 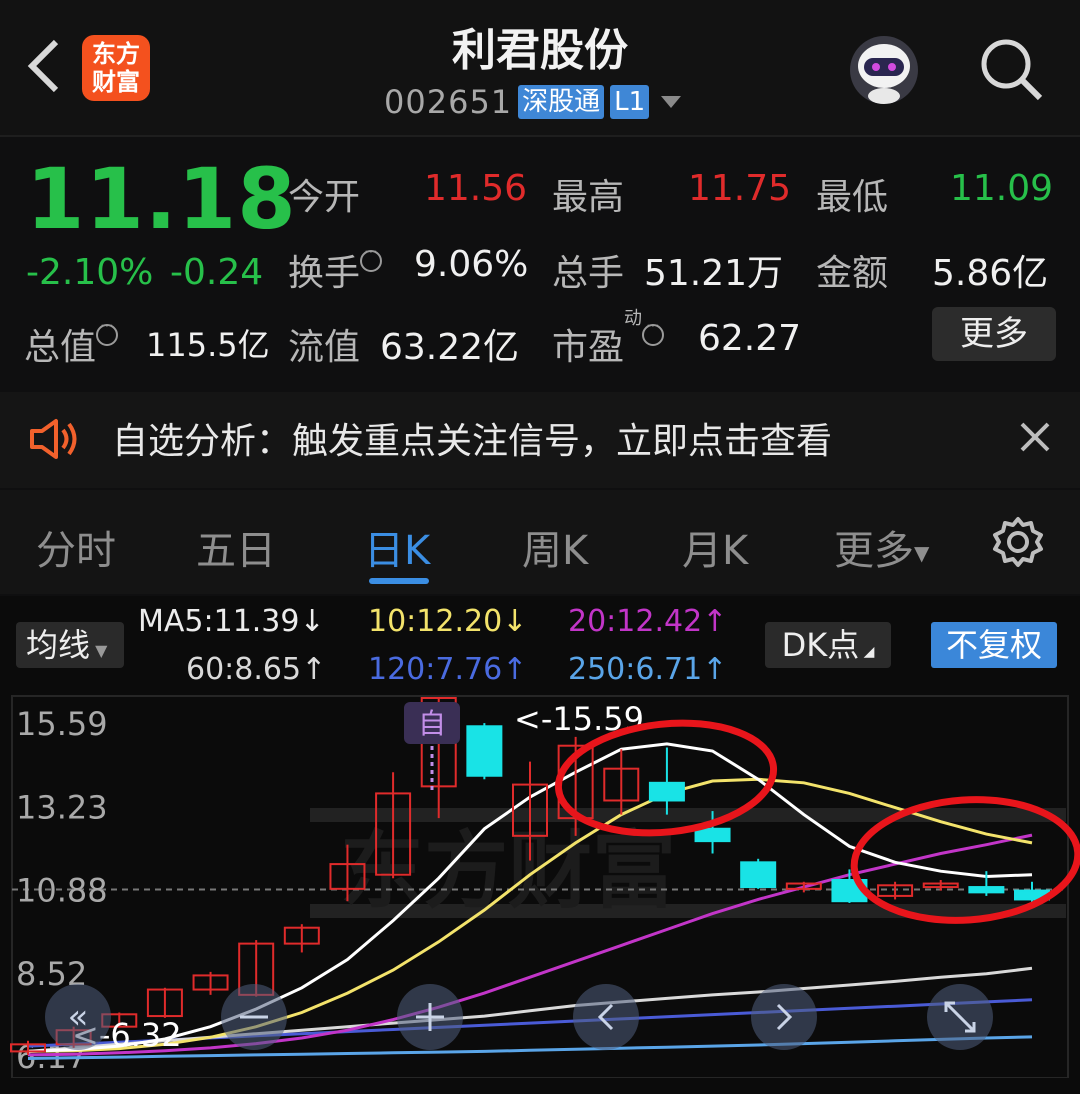 I want to click on high-value: 11.75, so click(x=740, y=188).